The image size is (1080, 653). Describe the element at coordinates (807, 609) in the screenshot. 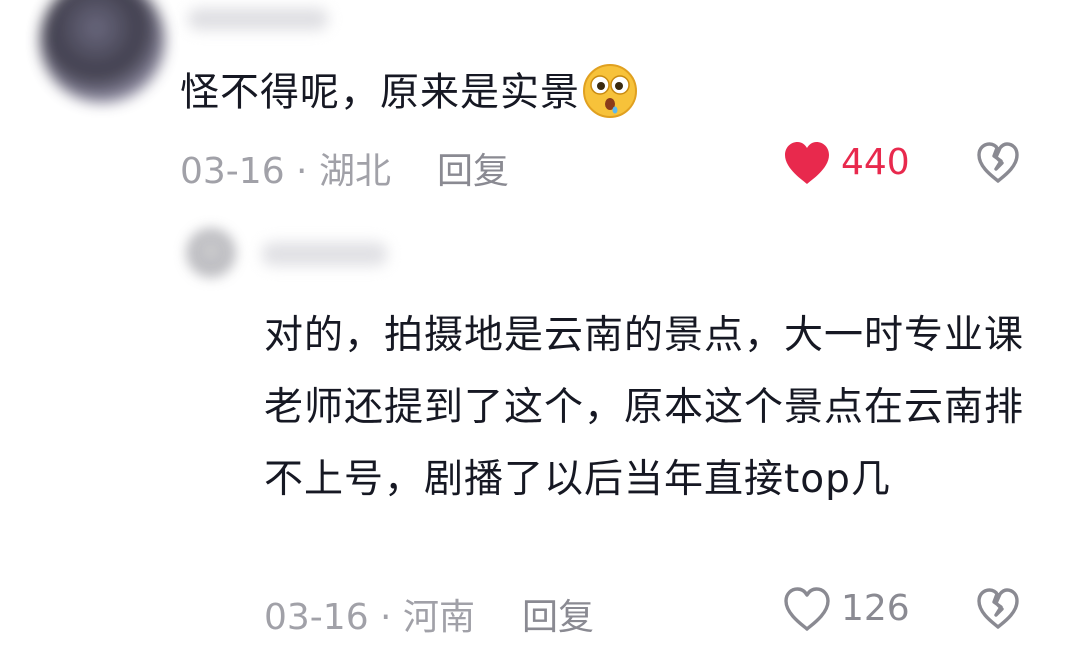

I see `heart-outline-icon` at that location.